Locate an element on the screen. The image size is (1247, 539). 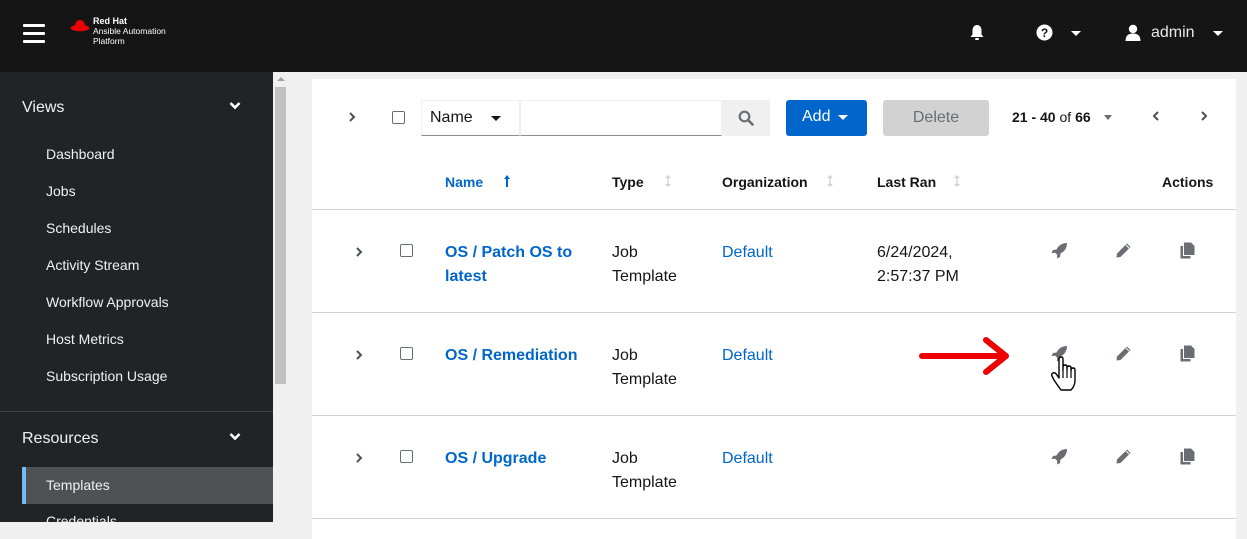
search-input is located at coordinates (621, 118).